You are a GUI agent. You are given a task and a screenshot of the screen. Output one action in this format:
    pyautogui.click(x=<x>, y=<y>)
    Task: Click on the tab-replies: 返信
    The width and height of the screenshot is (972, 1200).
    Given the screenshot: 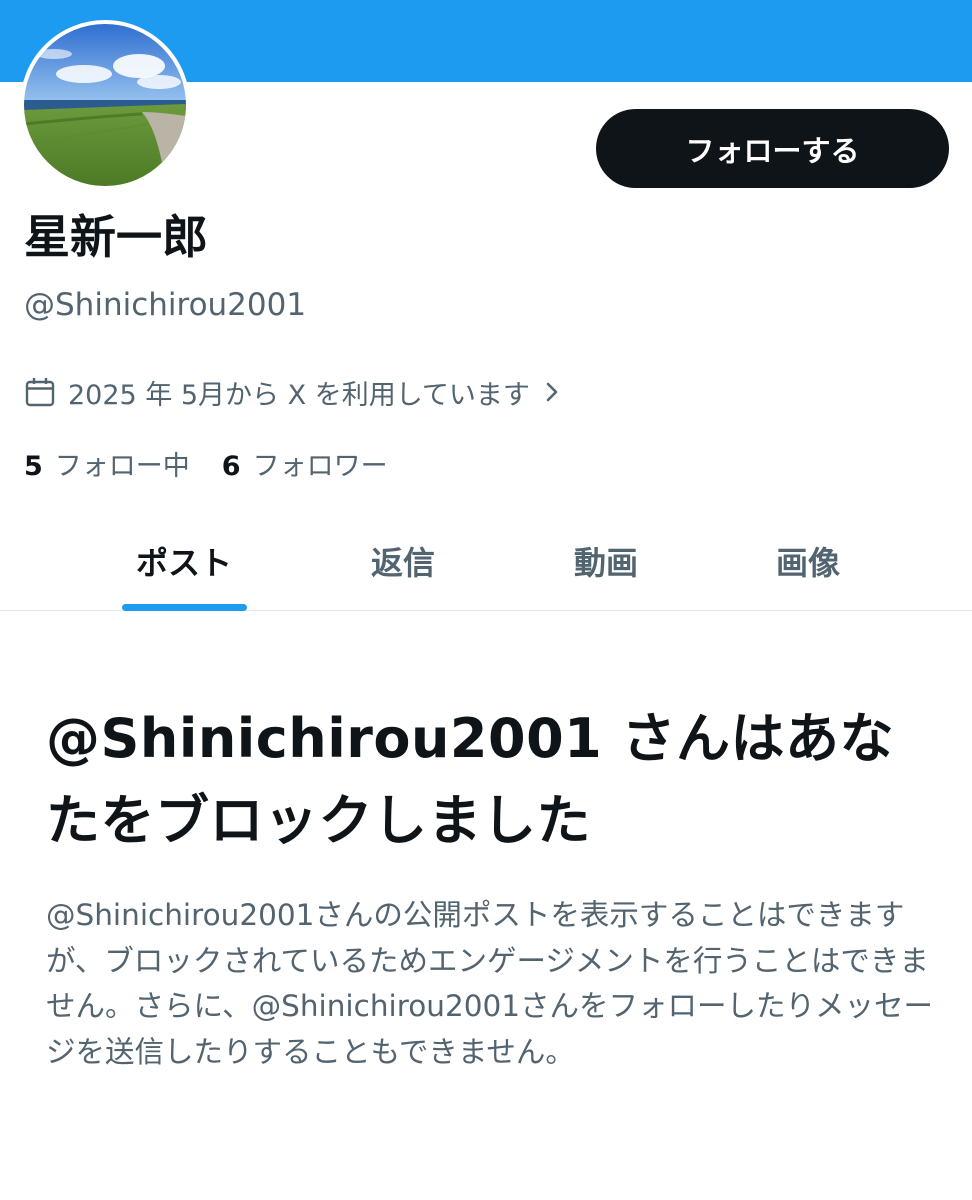 What is the action you would take?
    pyautogui.click(x=403, y=561)
    